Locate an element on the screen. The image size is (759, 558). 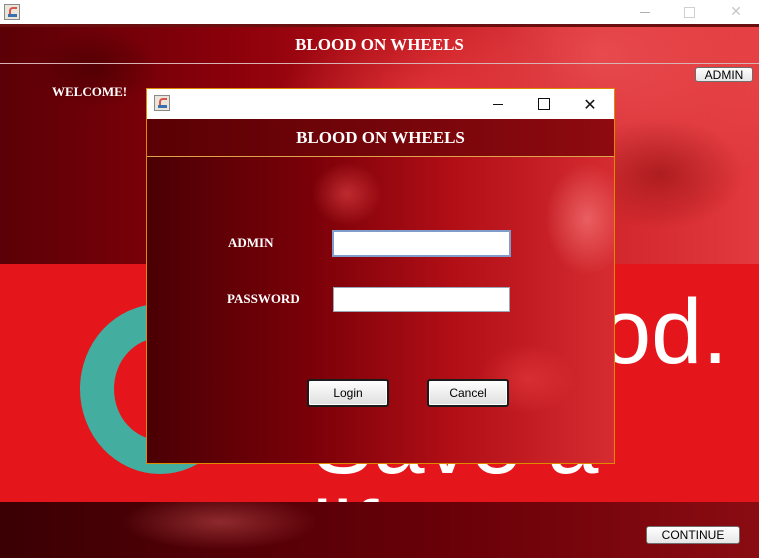
window-top-border is located at coordinates (379, 25).